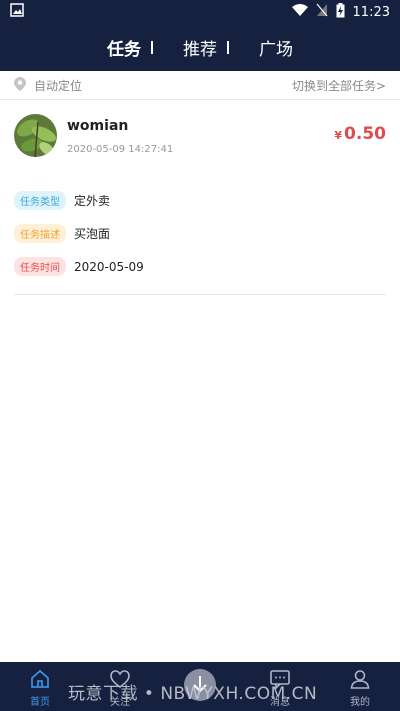 This screenshot has width=400, height=711. I want to click on task-desc-tag: 任务描述, so click(40, 233).